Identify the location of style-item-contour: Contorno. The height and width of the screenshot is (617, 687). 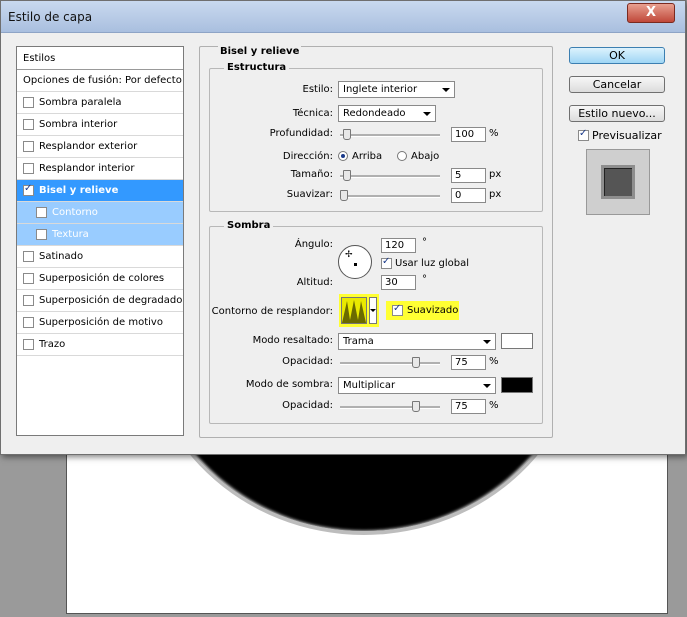
(100, 213).